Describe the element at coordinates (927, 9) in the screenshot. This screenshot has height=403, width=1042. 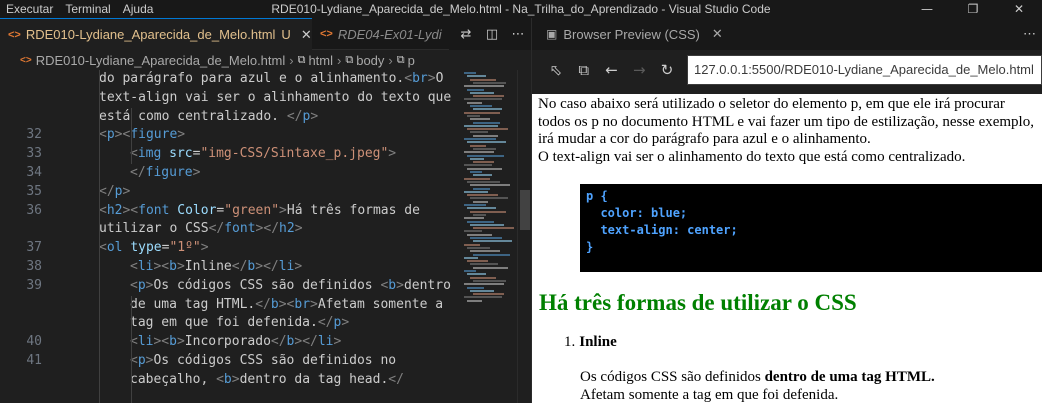
I see `minimize-icon: —` at that location.